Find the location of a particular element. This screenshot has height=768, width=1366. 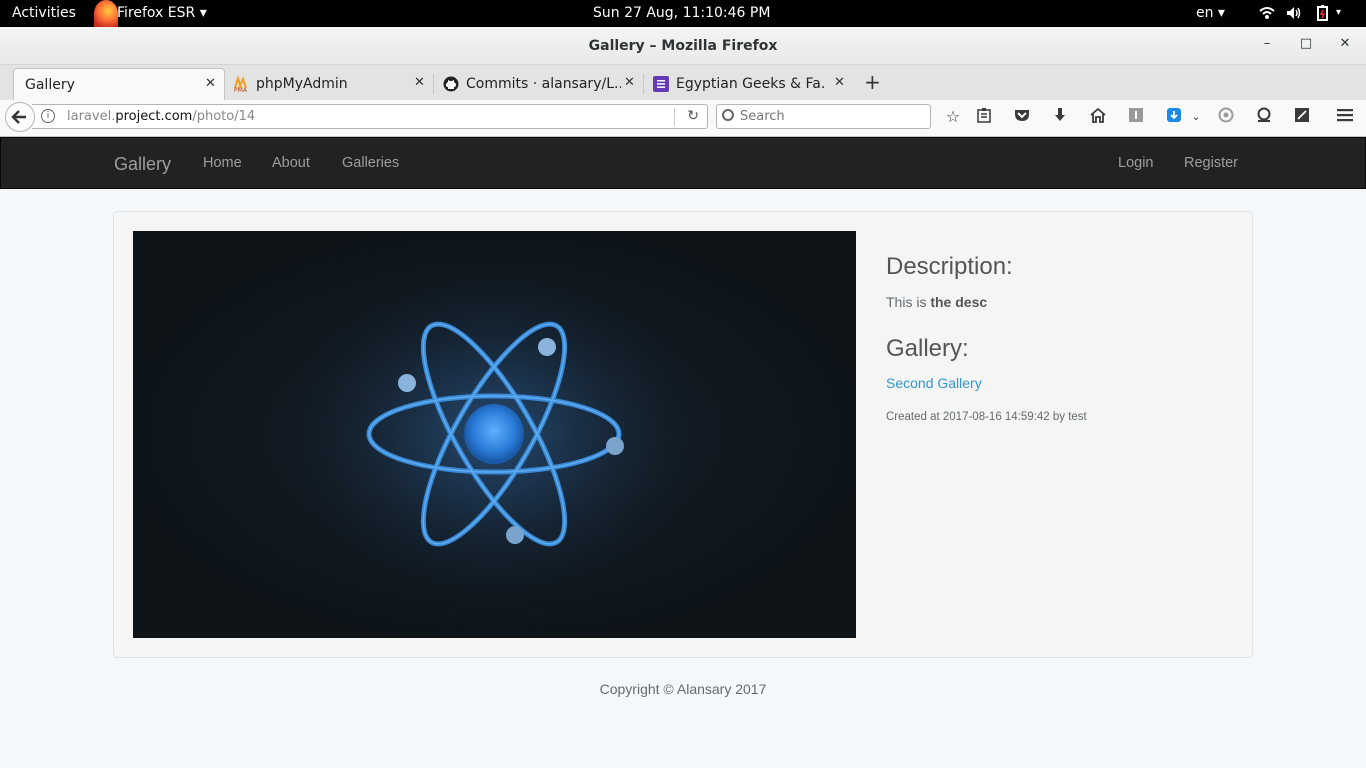

site-info-icon: i is located at coordinates (48, 116).